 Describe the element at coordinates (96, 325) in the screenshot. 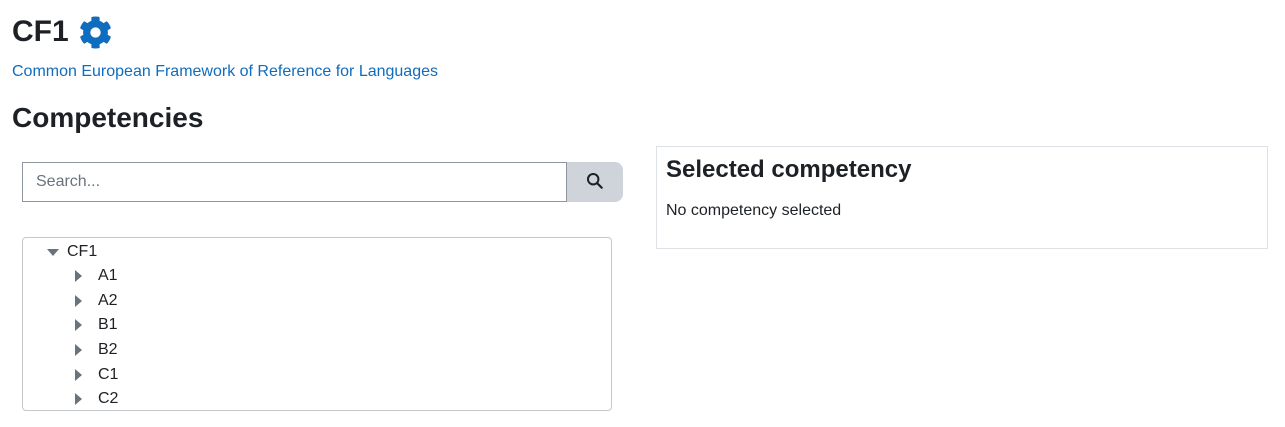

I see `tree-item-b1: B1` at that location.